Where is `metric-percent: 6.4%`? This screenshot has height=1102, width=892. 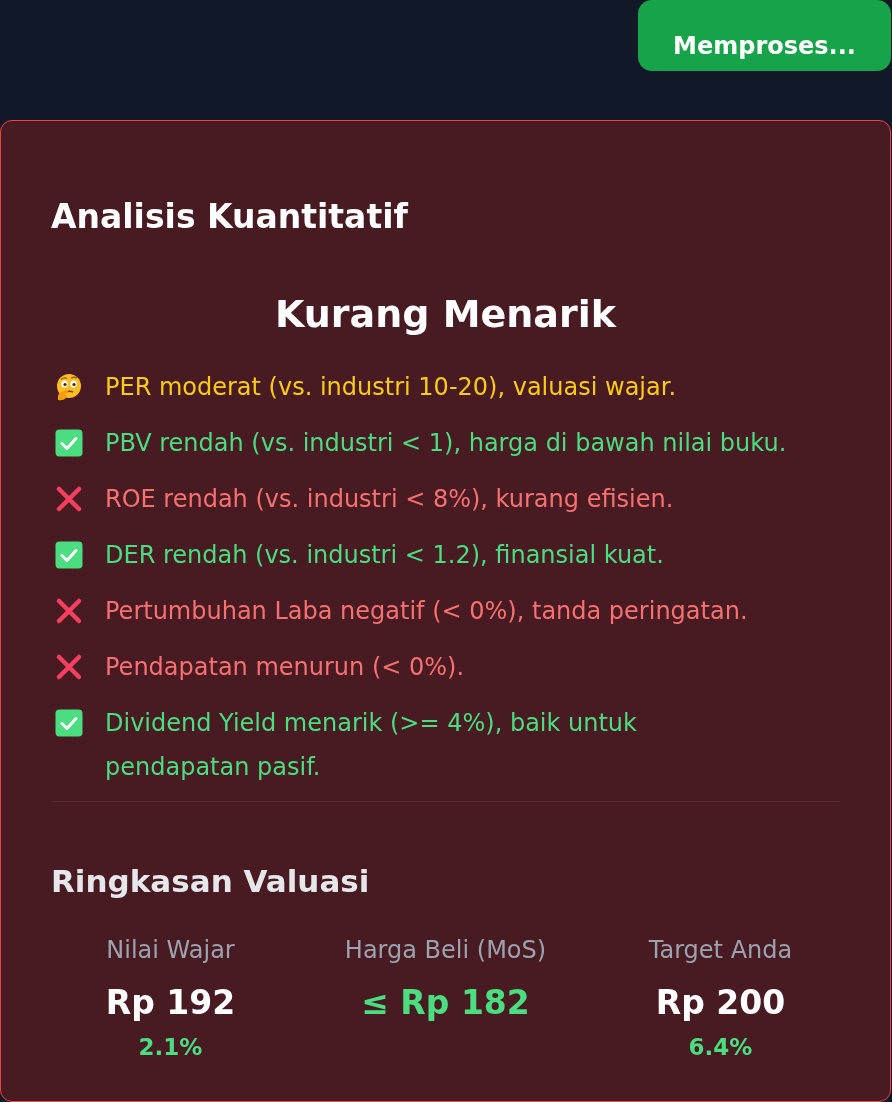 metric-percent: 6.4% is located at coordinates (720, 1047).